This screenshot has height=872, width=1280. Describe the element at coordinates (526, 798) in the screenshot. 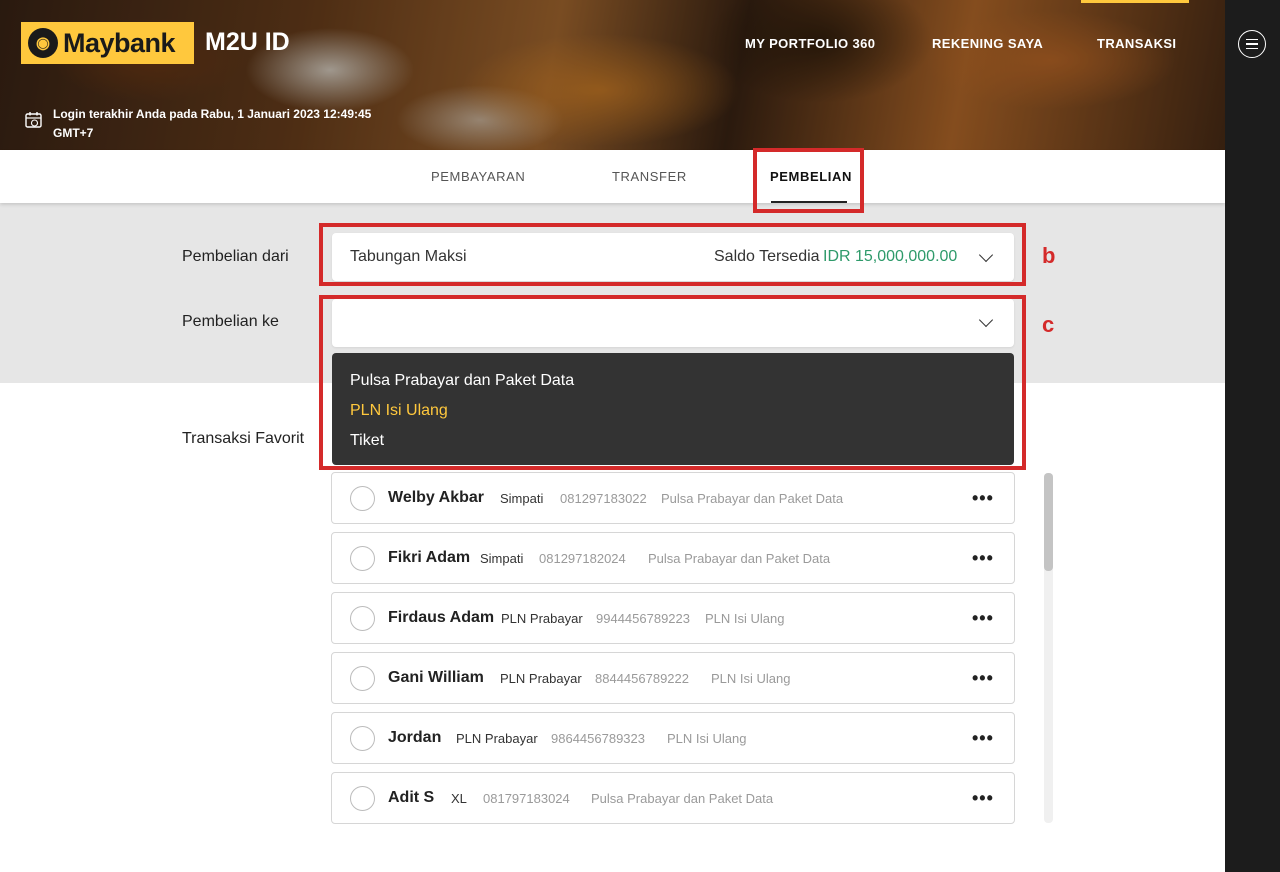

I see `favorite-number: 081797183024` at that location.